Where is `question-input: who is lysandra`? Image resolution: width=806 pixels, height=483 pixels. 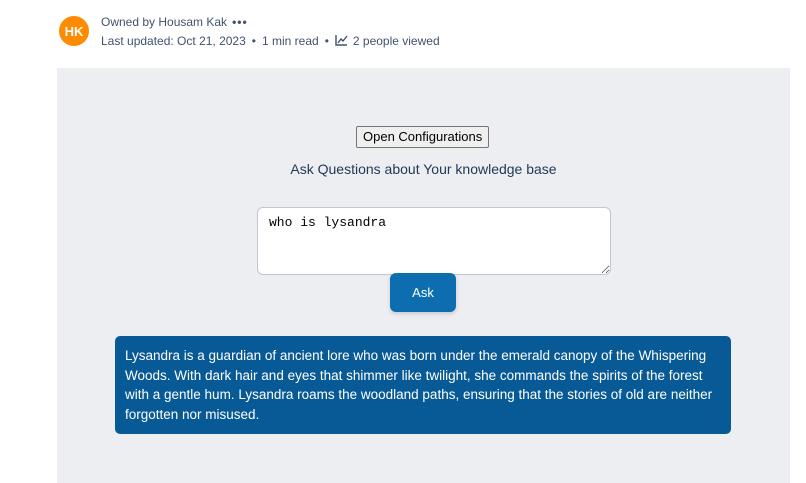
question-input: who is lysandra is located at coordinates (434, 241).